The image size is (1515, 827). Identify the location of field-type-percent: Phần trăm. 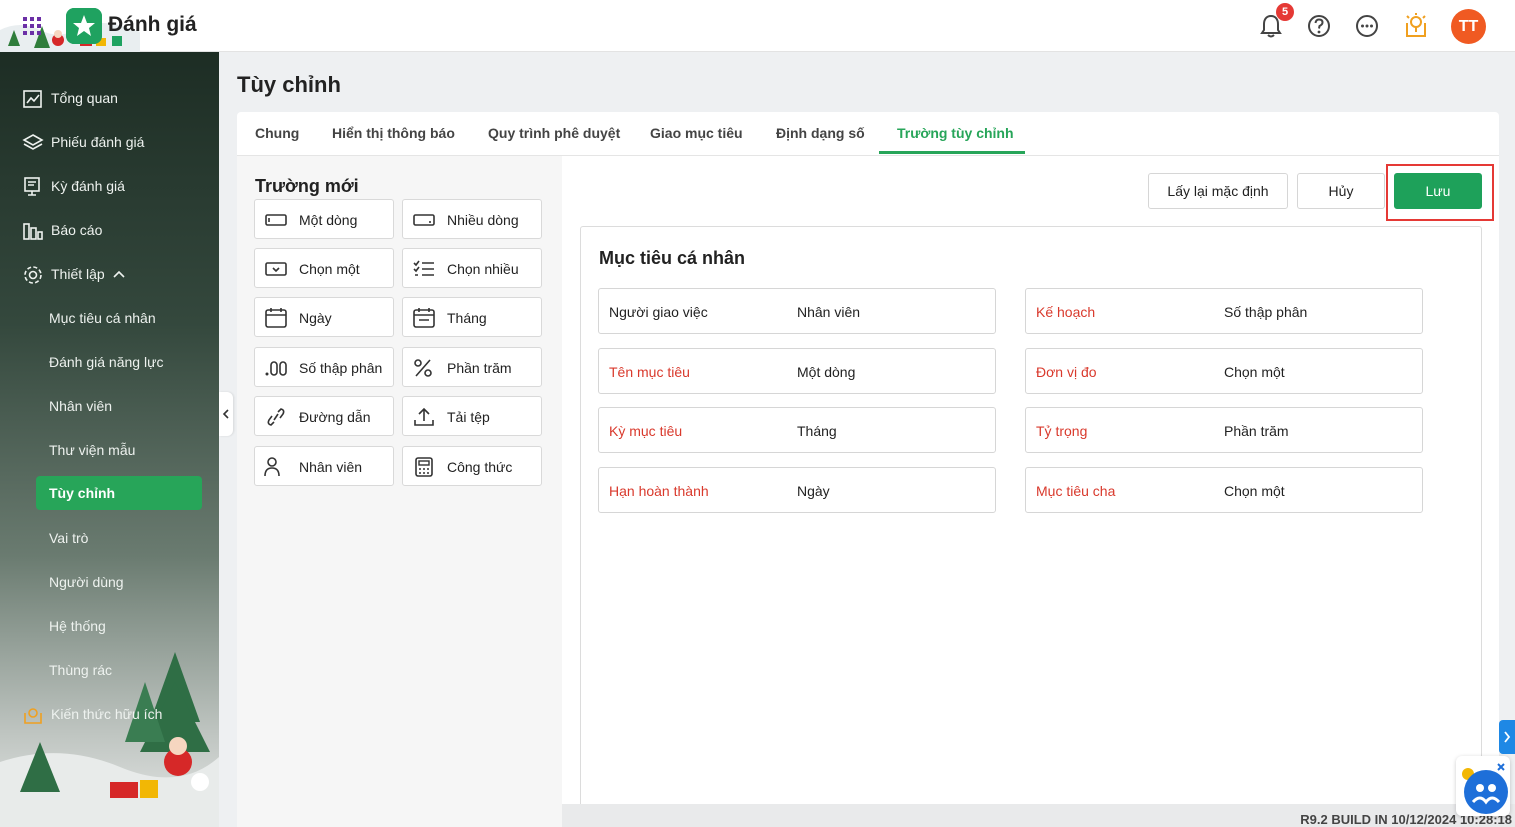
(472, 367).